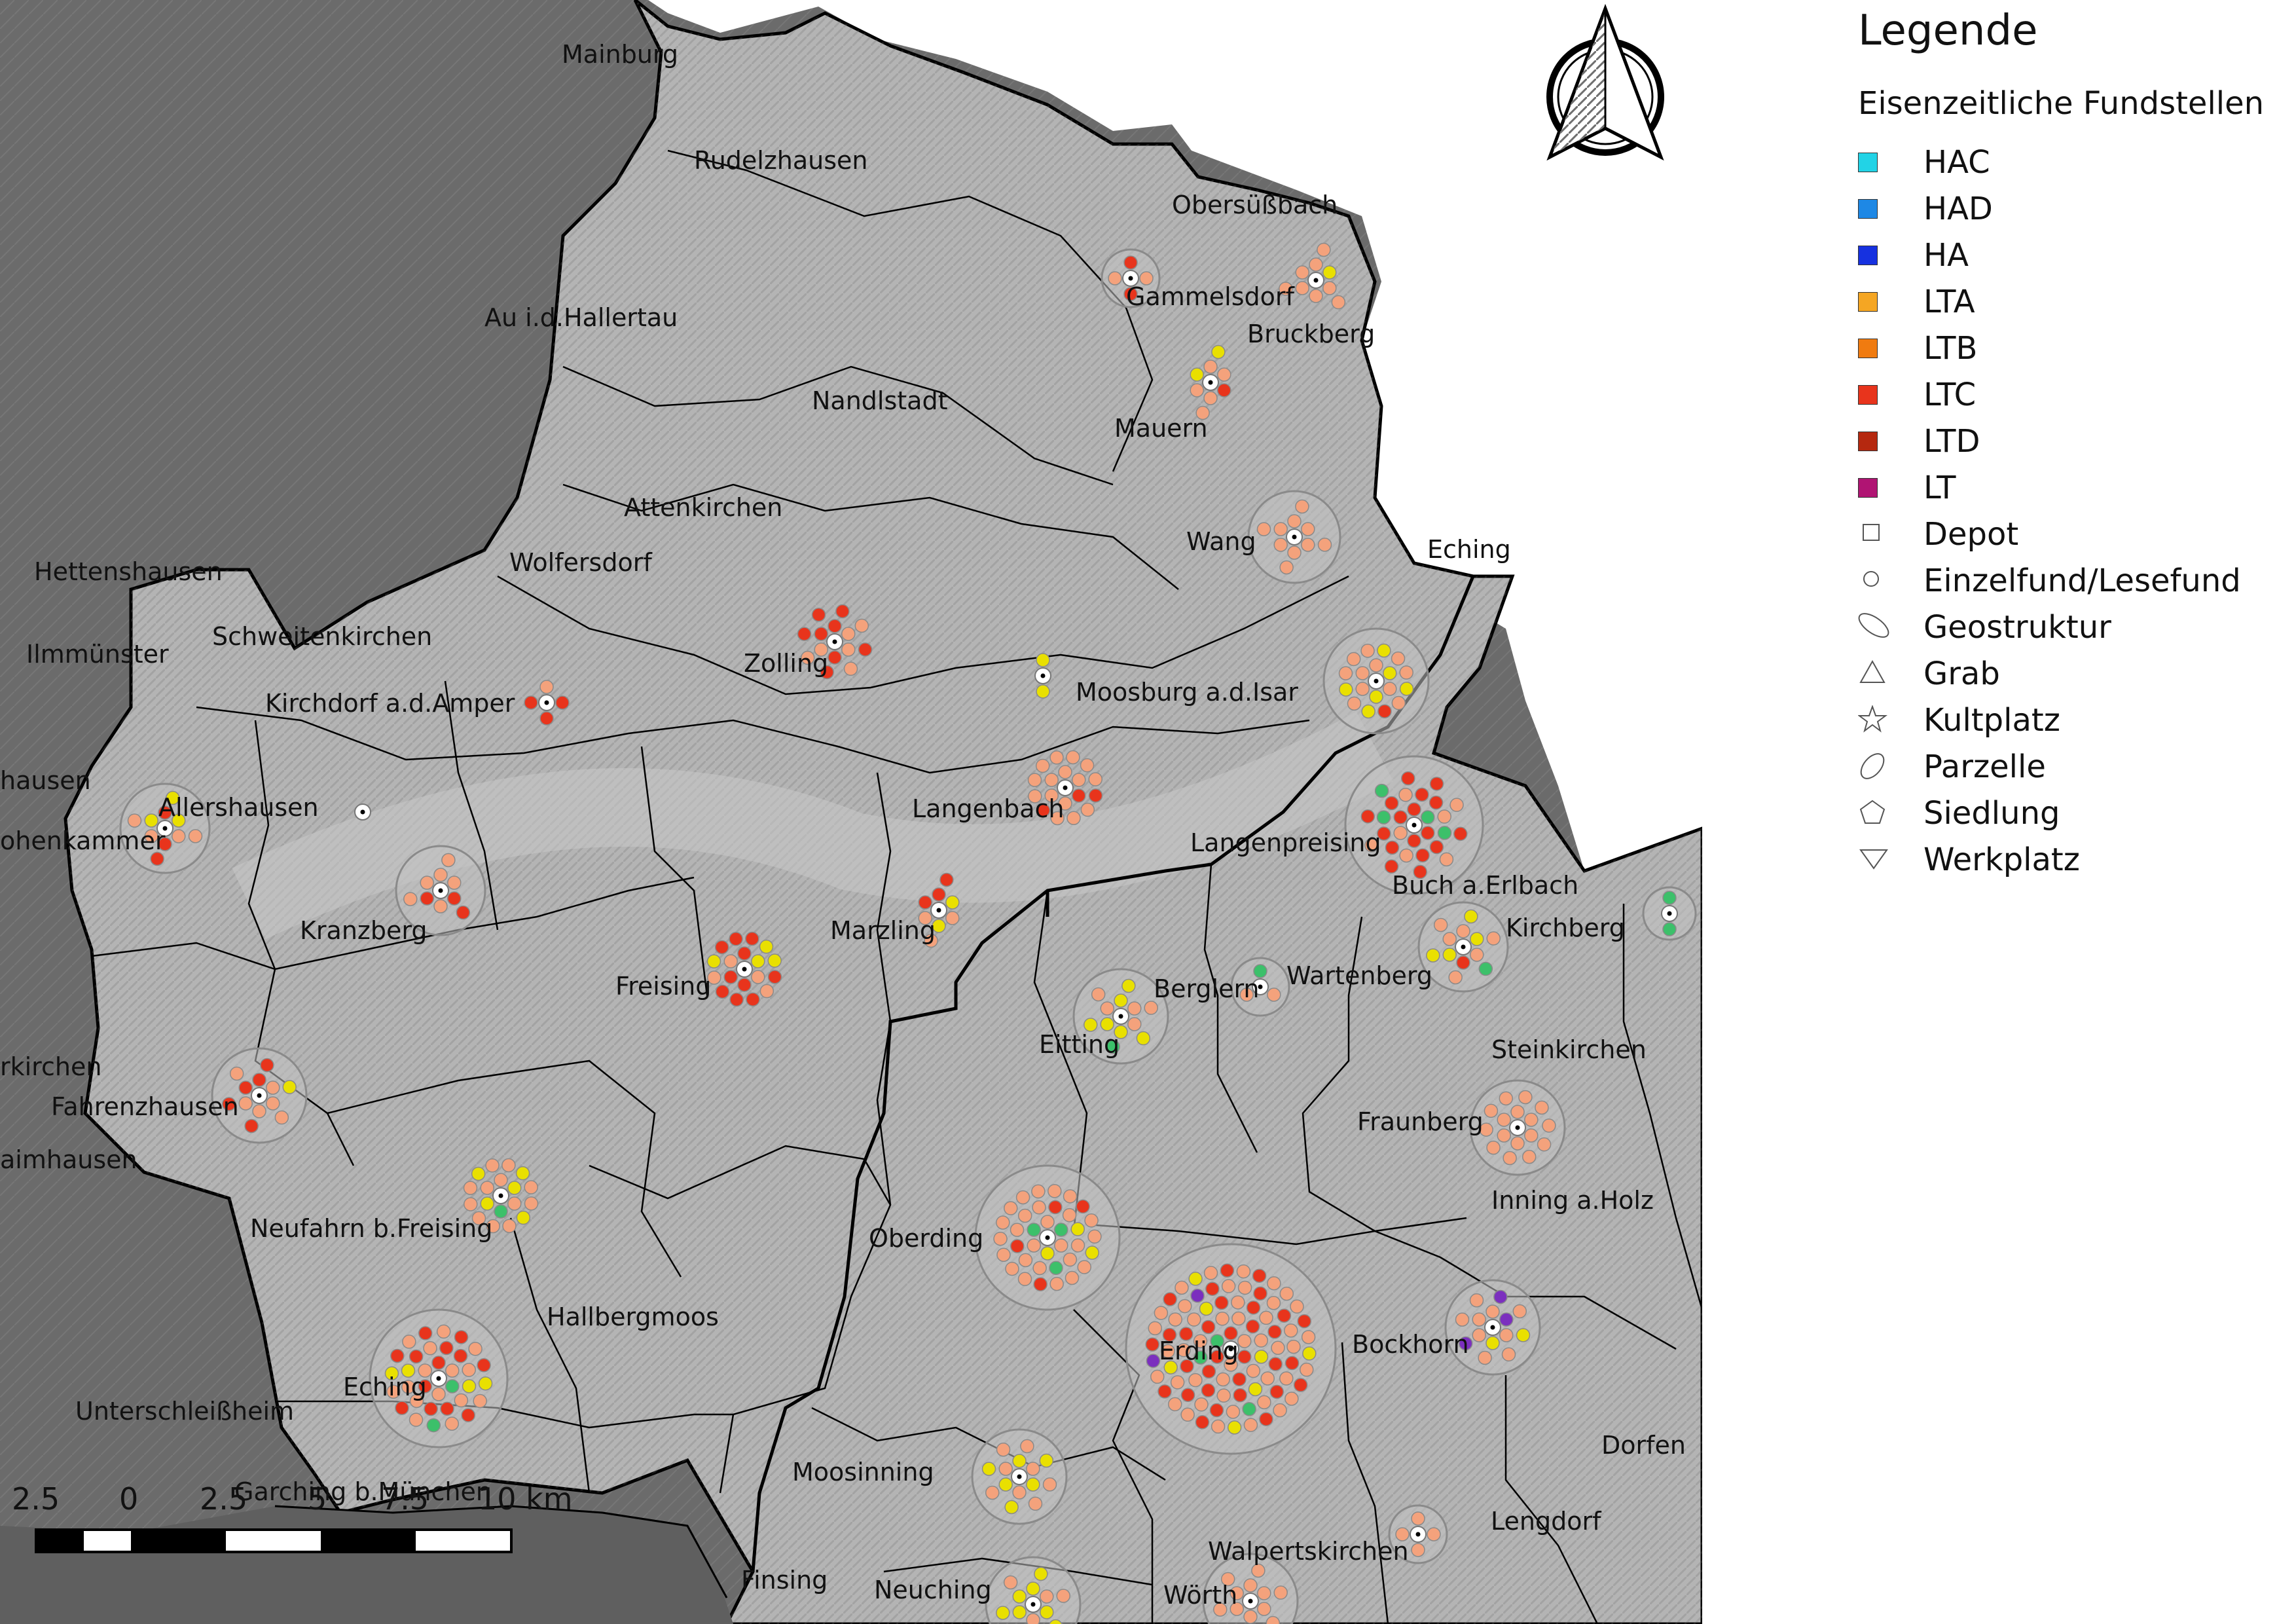  Describe the element at coordinates (1950, 348) in the screenshot. I see `legend-label: LTB` at that location.